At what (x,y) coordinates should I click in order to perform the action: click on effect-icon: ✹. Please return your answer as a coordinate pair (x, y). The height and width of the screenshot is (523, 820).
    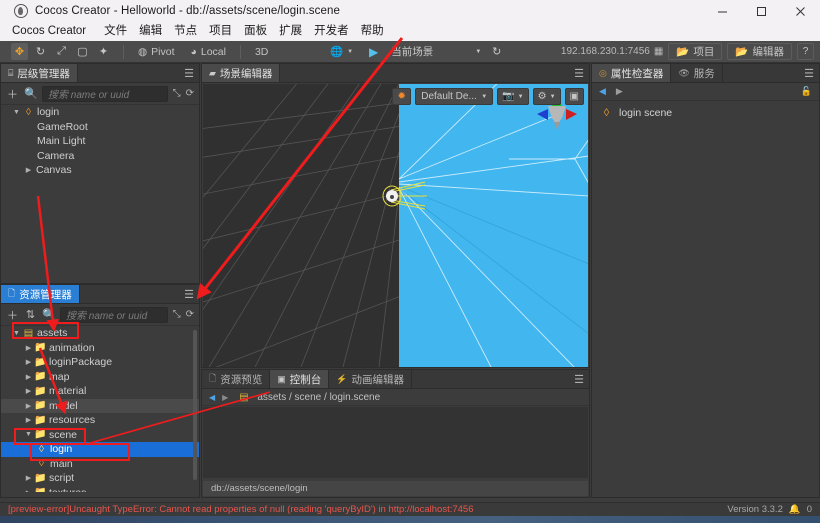
    Looking at the image, I should click on (402, 96).